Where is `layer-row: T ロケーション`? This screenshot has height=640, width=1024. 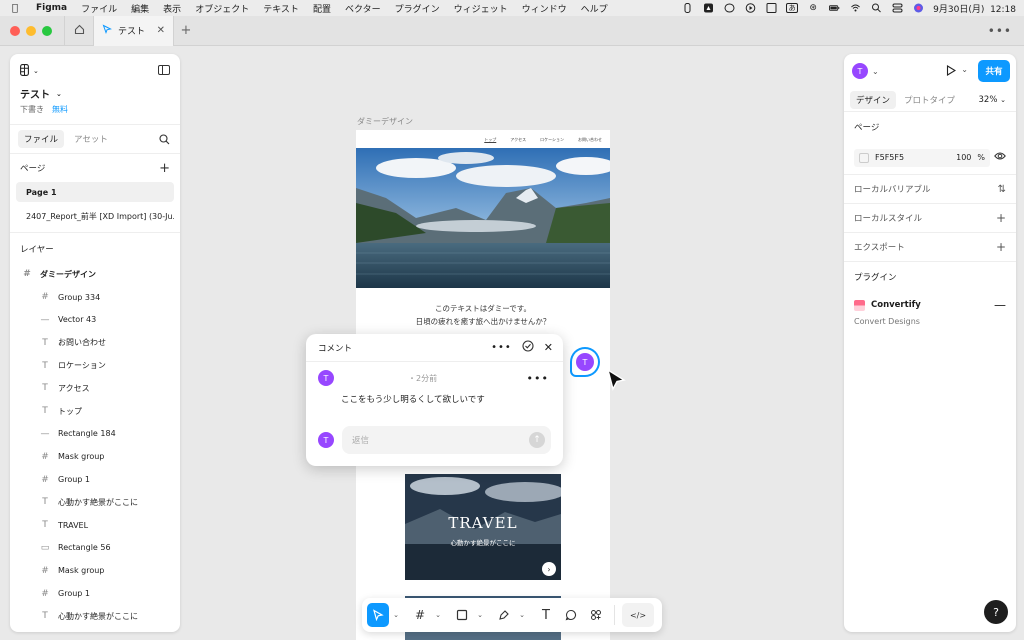 layer-row: T ロケーション is located at coordinates (95, 365).